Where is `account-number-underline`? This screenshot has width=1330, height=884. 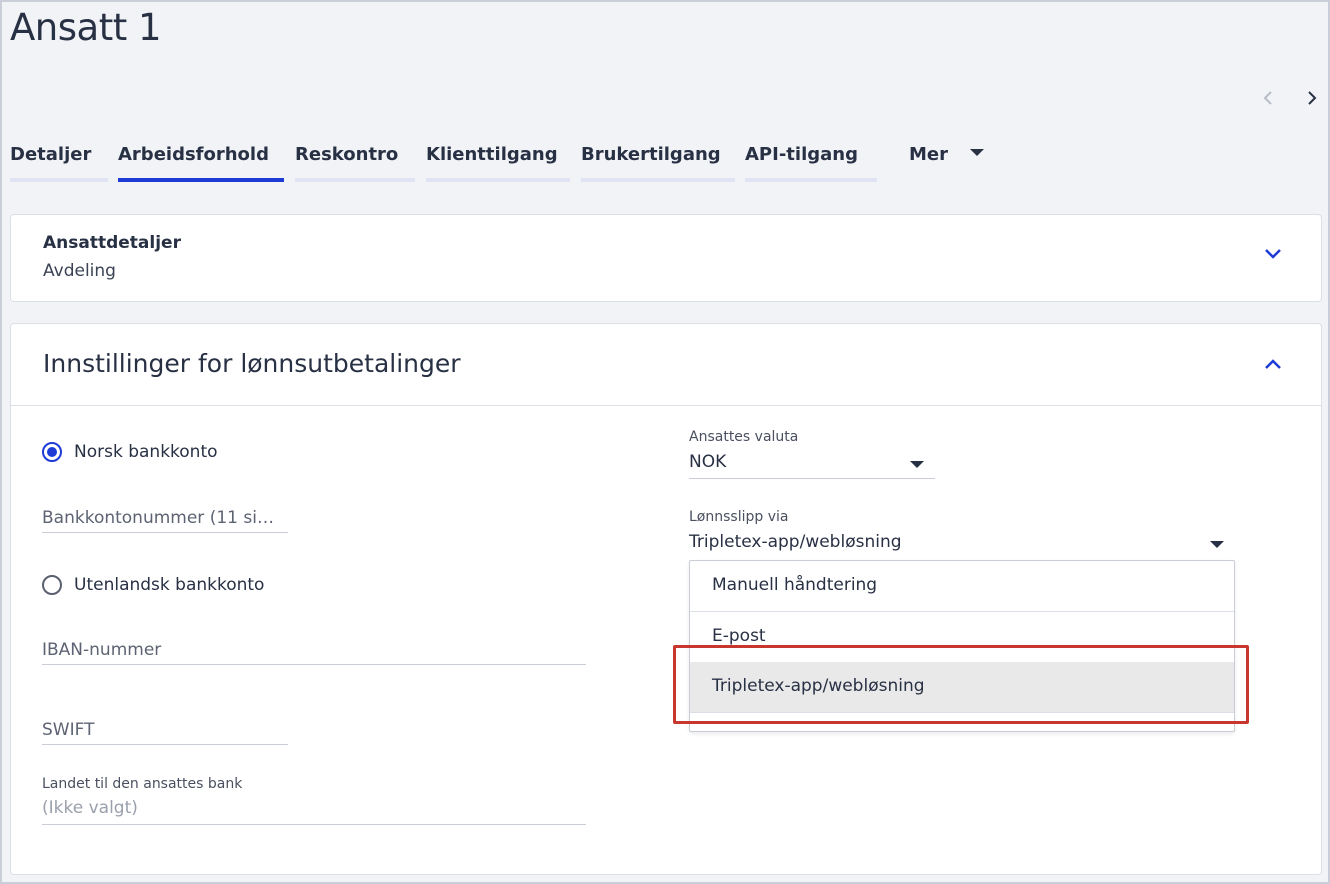 account-number-underline is located at coordinates (165, 532).